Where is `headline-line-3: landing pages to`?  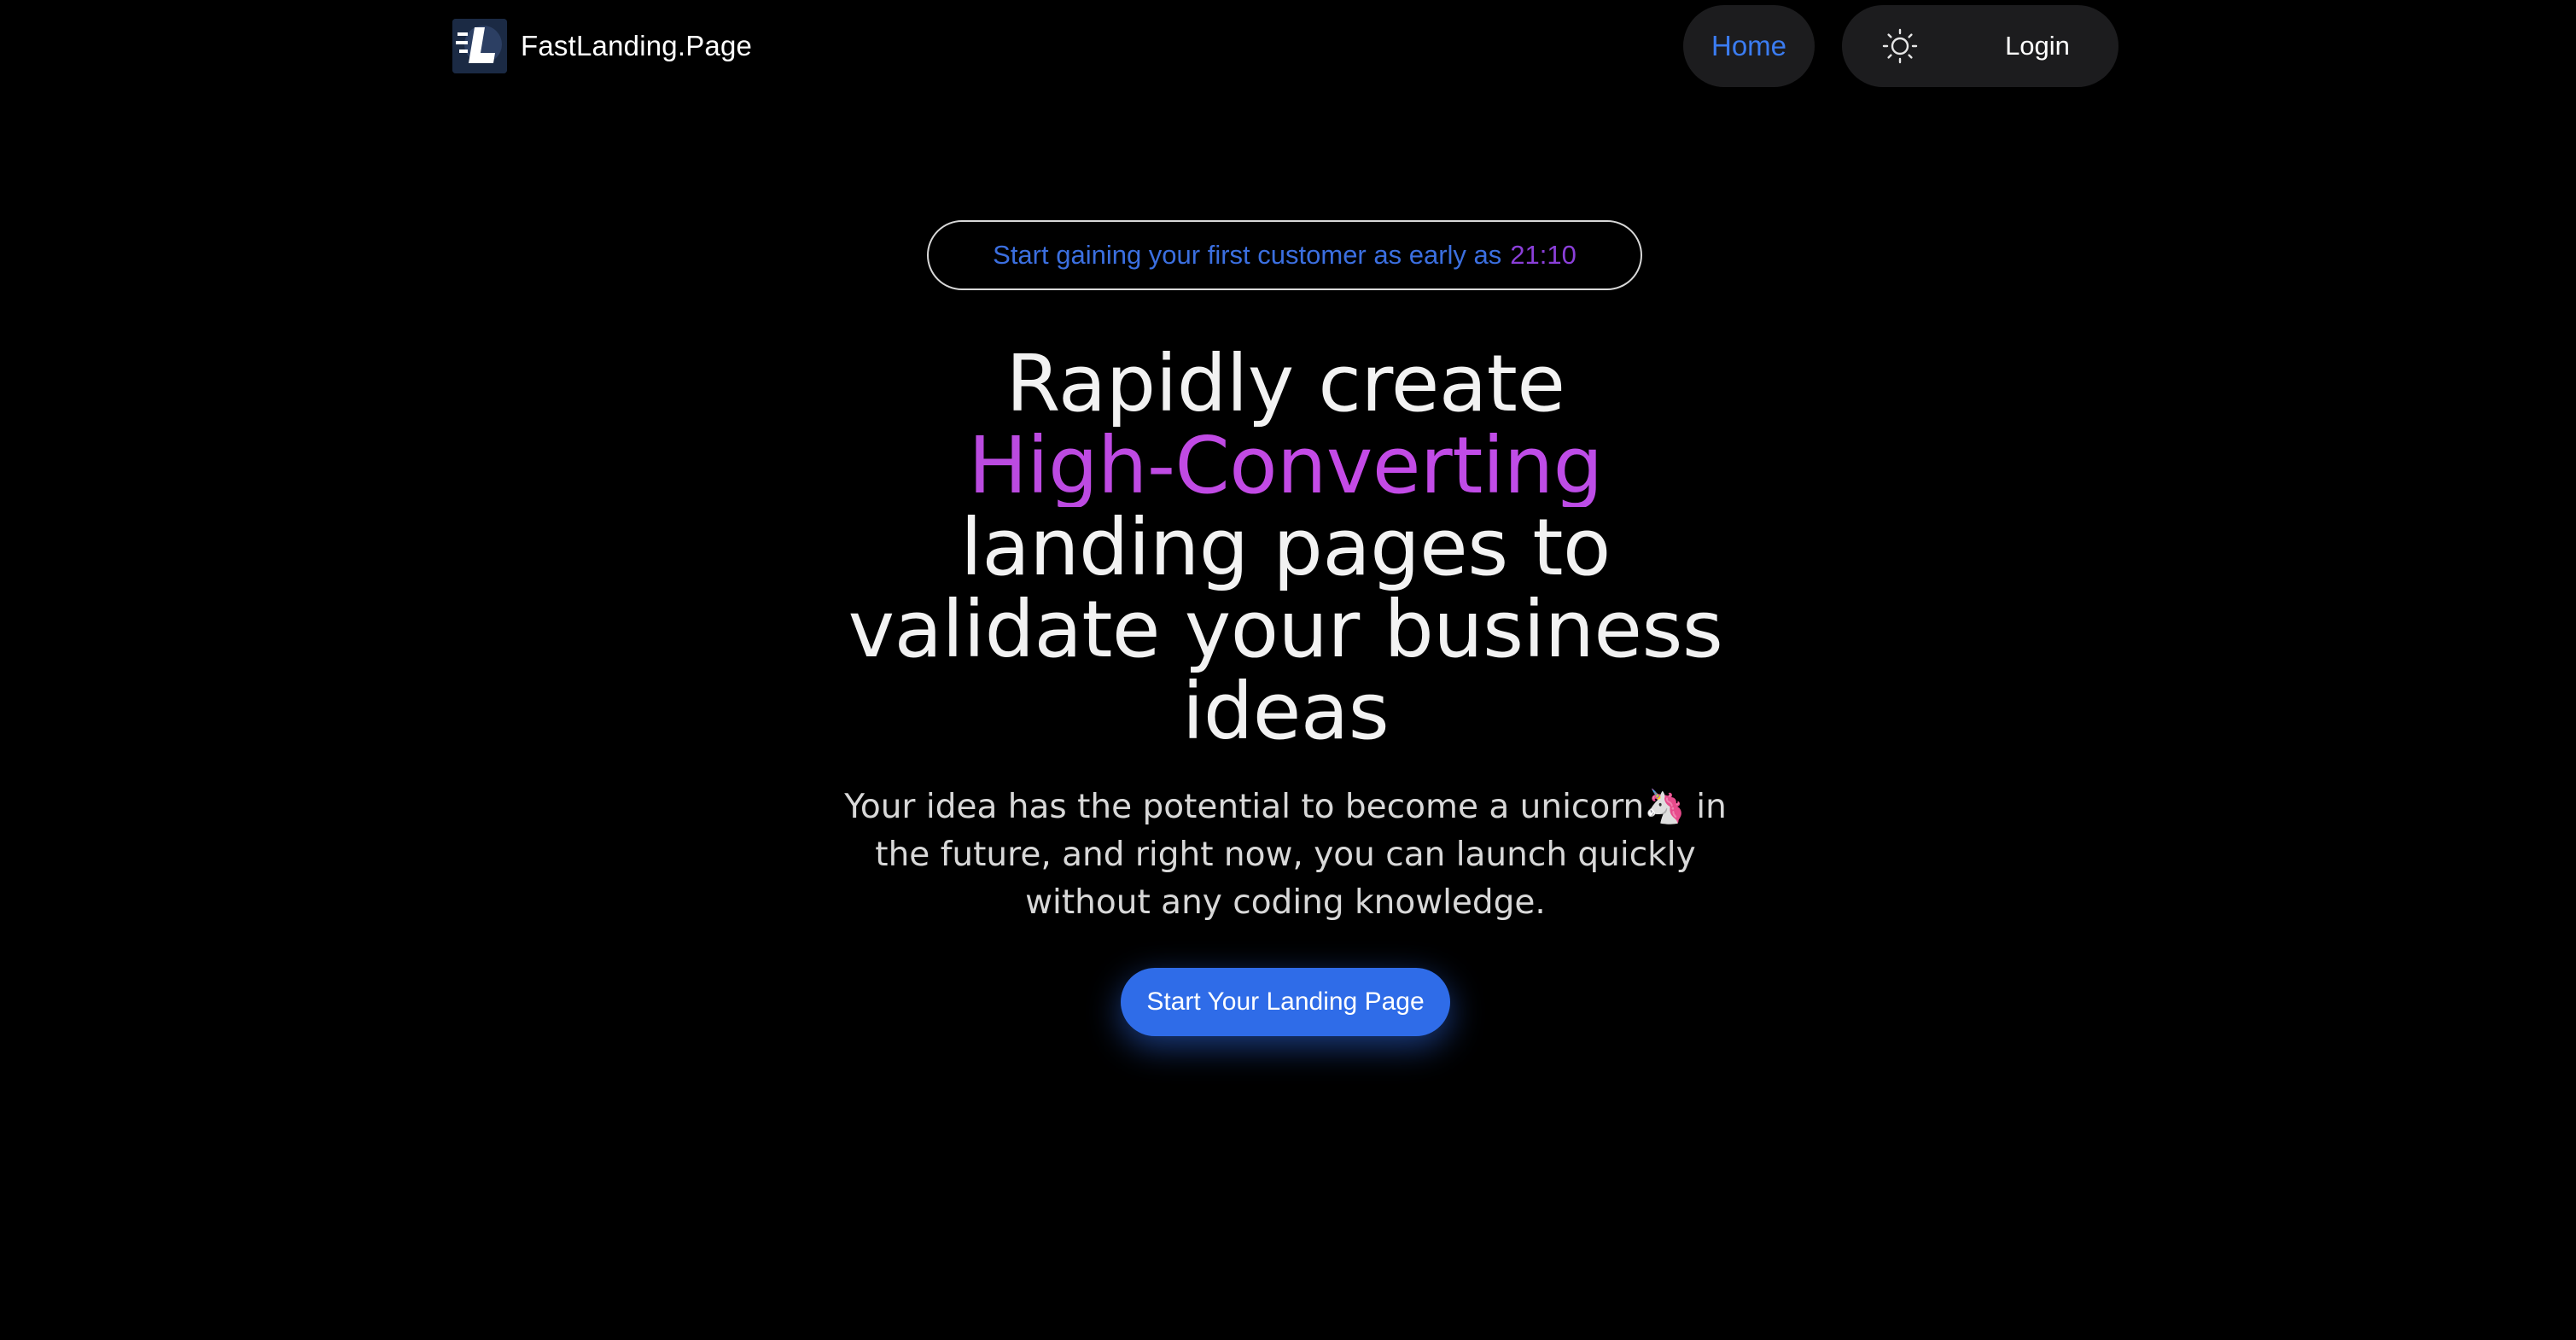 headline-line-3: landing pages to is located at coordinates (1285, 547).